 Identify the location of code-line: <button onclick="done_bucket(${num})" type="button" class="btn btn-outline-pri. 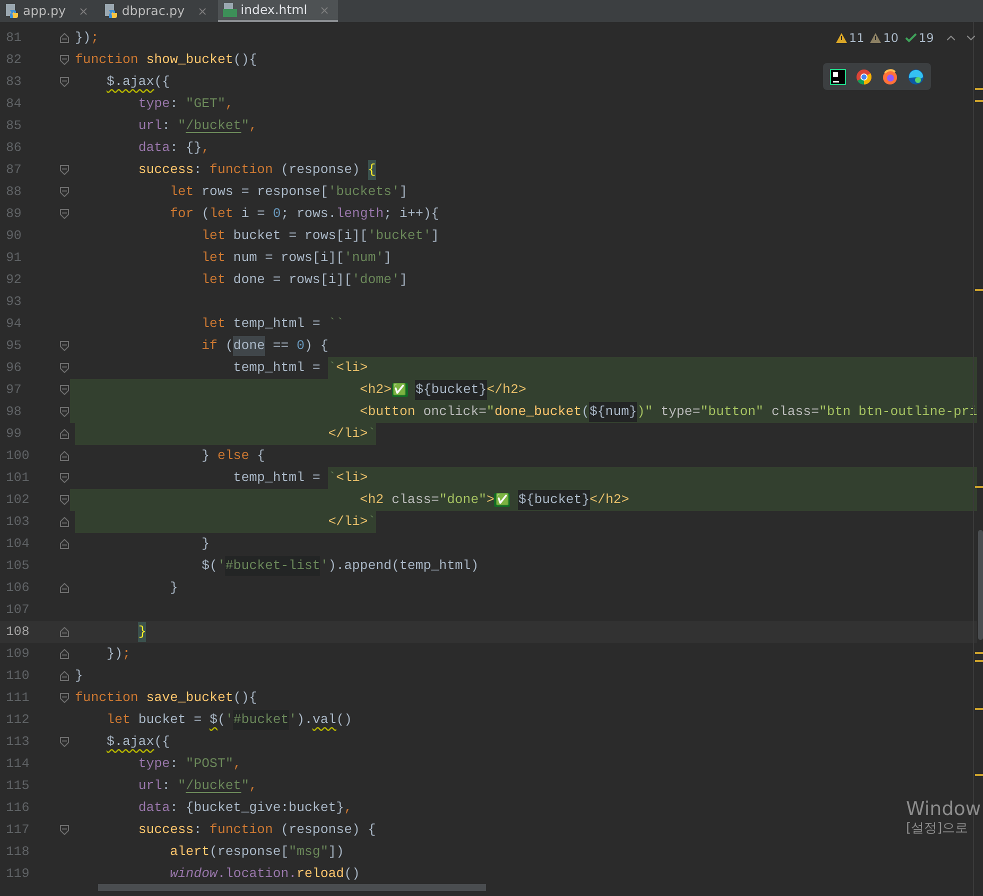
(526, 412).